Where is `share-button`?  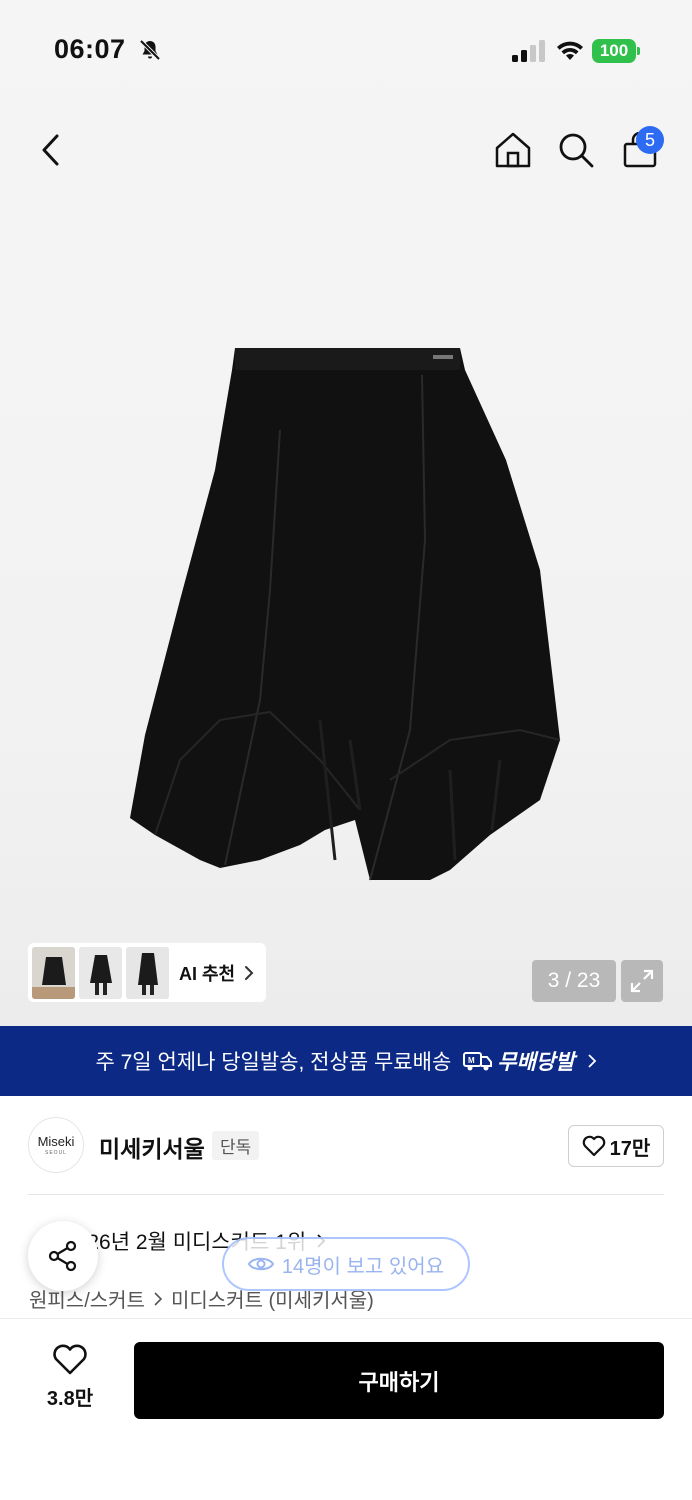 share-button is located at coordinates (63, 1256).